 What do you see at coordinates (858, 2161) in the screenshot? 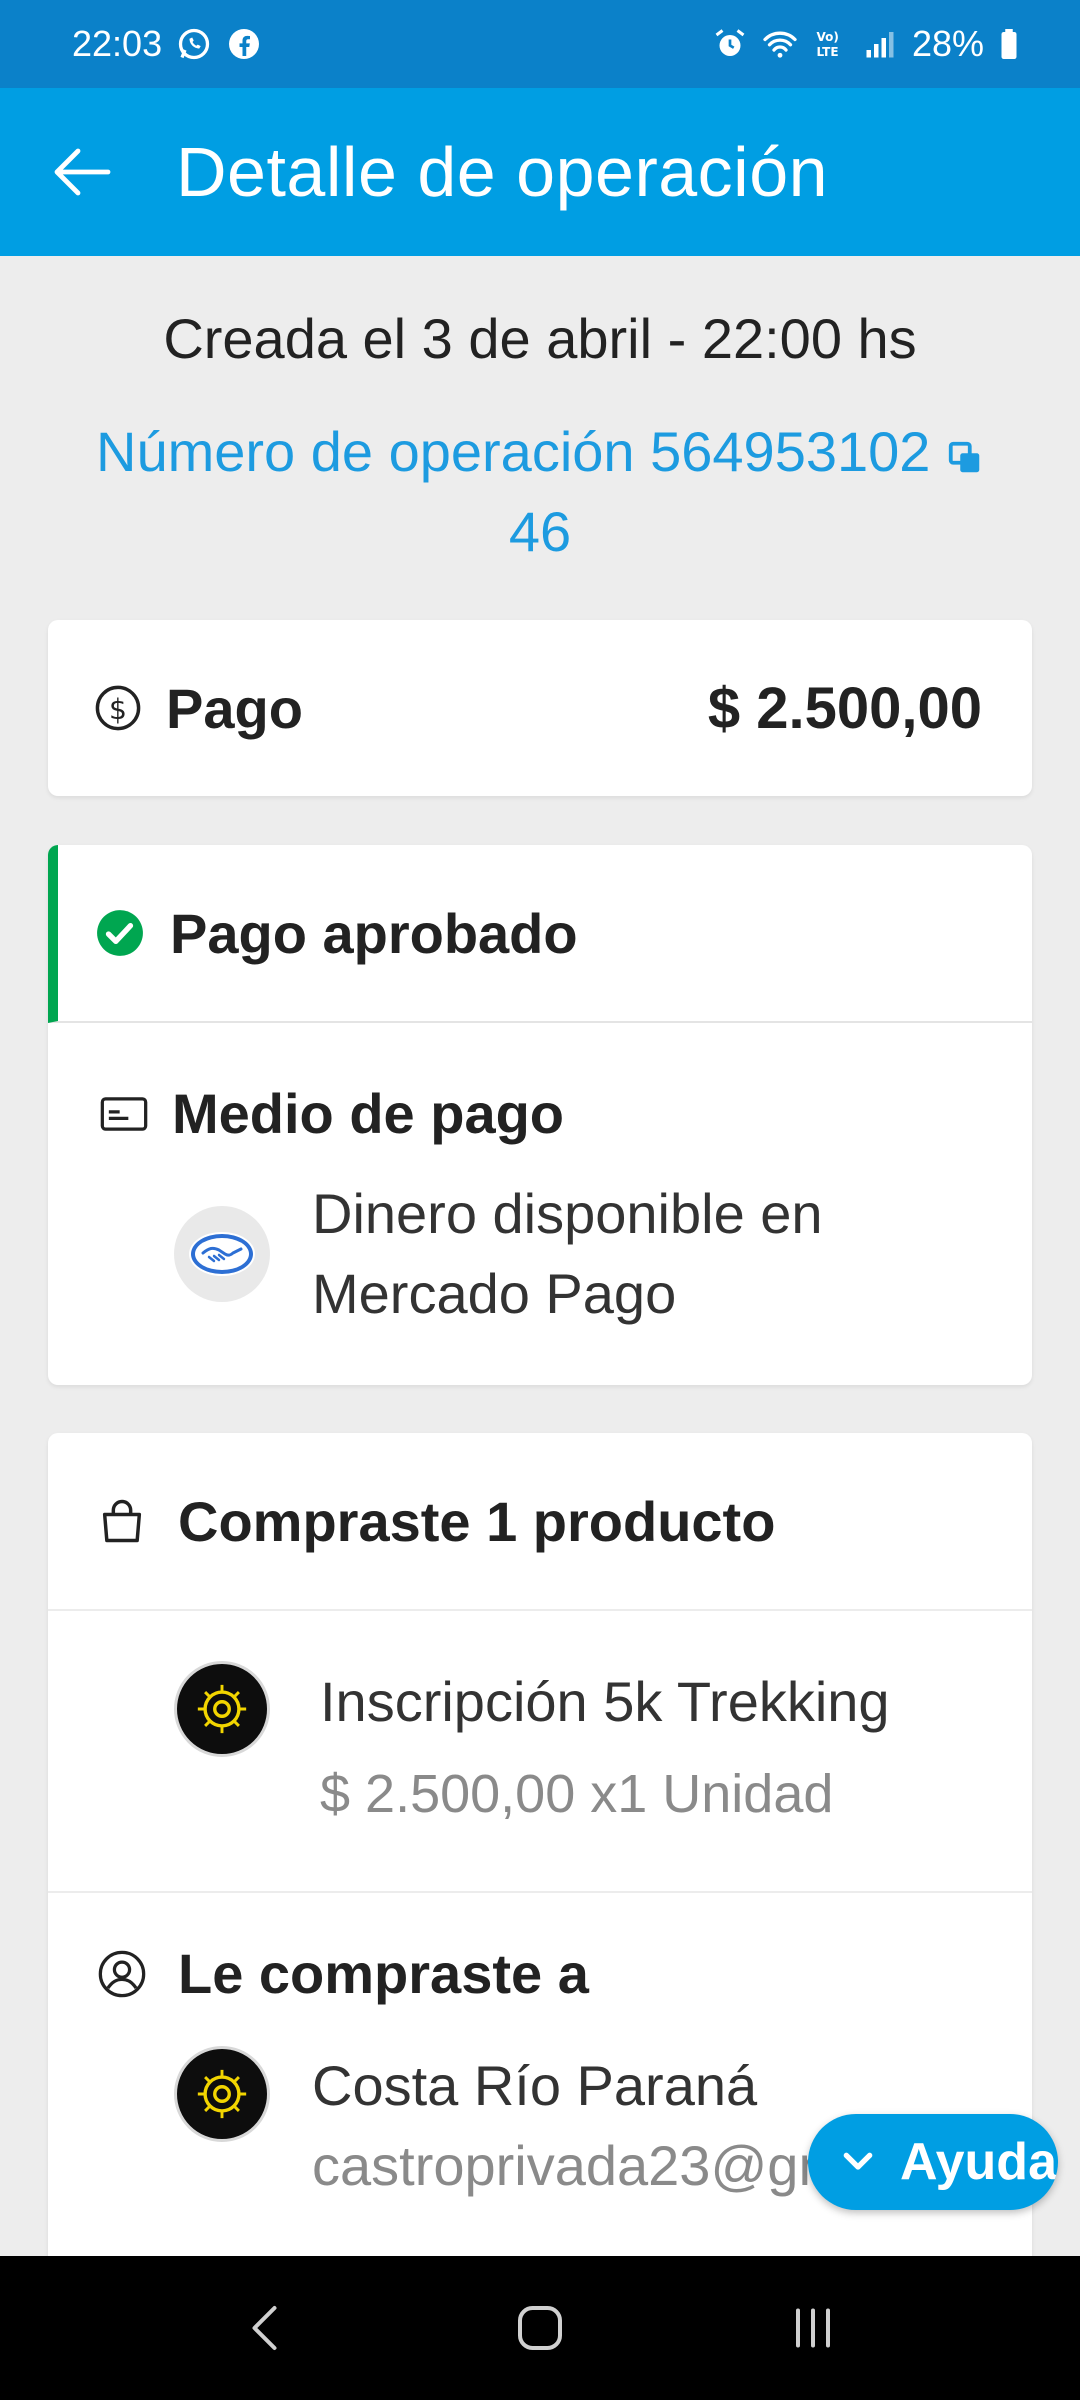
I see `chevron-down-icon` at bounding box center [858, 2161].